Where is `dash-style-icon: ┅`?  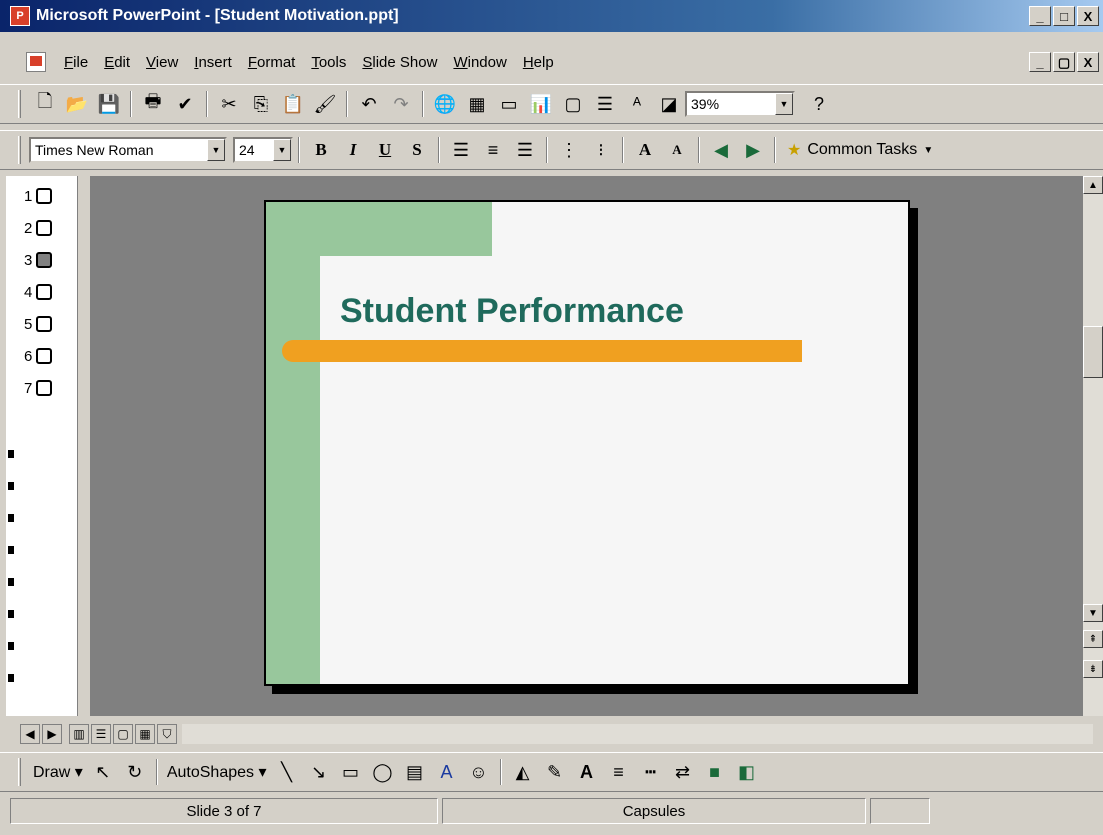
dash-style-icon: ┅ is located at coordinates (651, 772).